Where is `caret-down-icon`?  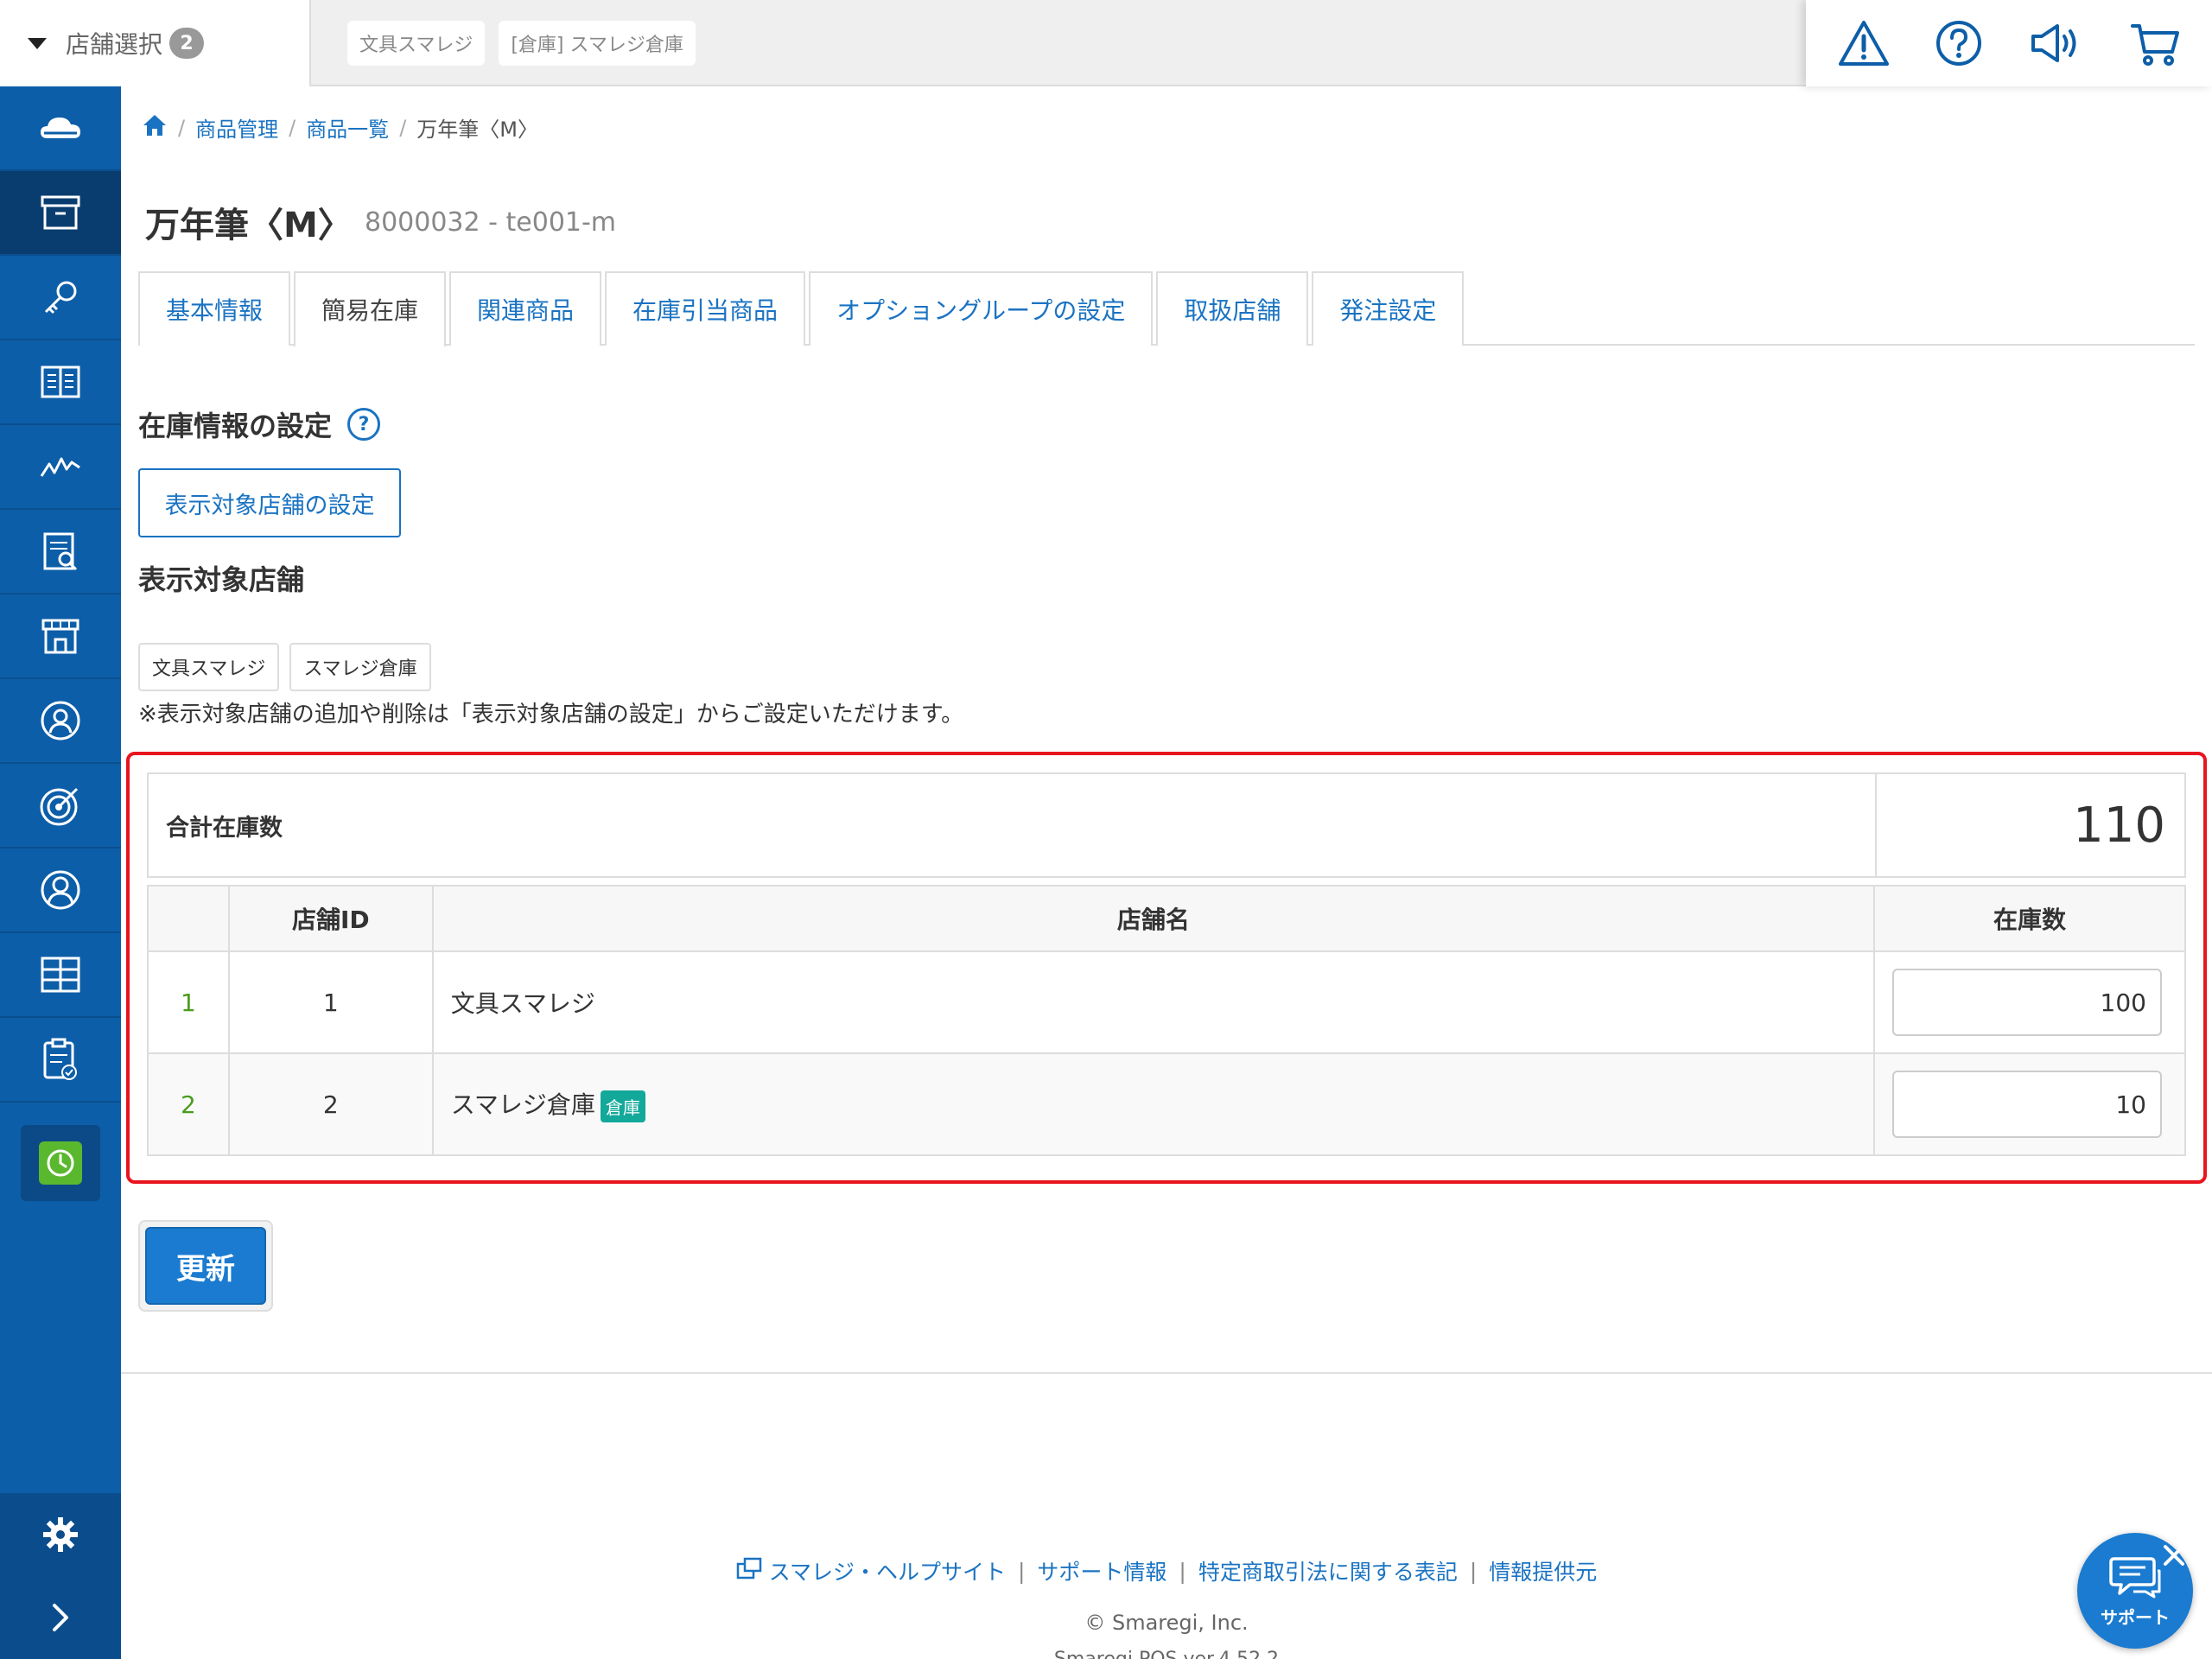 caret-down-icon is located at coordinates (37, 43).